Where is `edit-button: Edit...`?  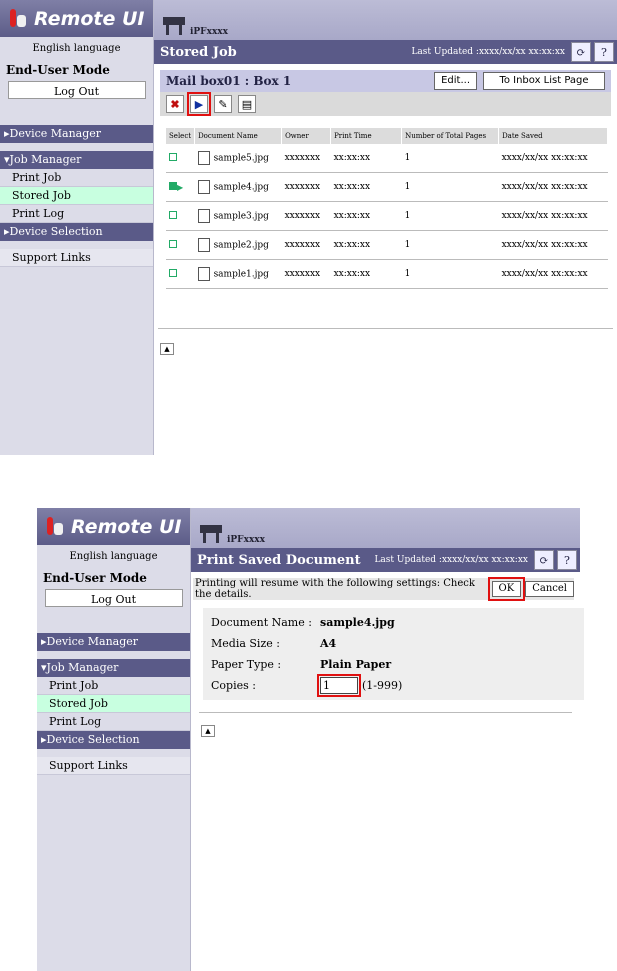 edit-button: Edit... is located at coordinates (455, 81).